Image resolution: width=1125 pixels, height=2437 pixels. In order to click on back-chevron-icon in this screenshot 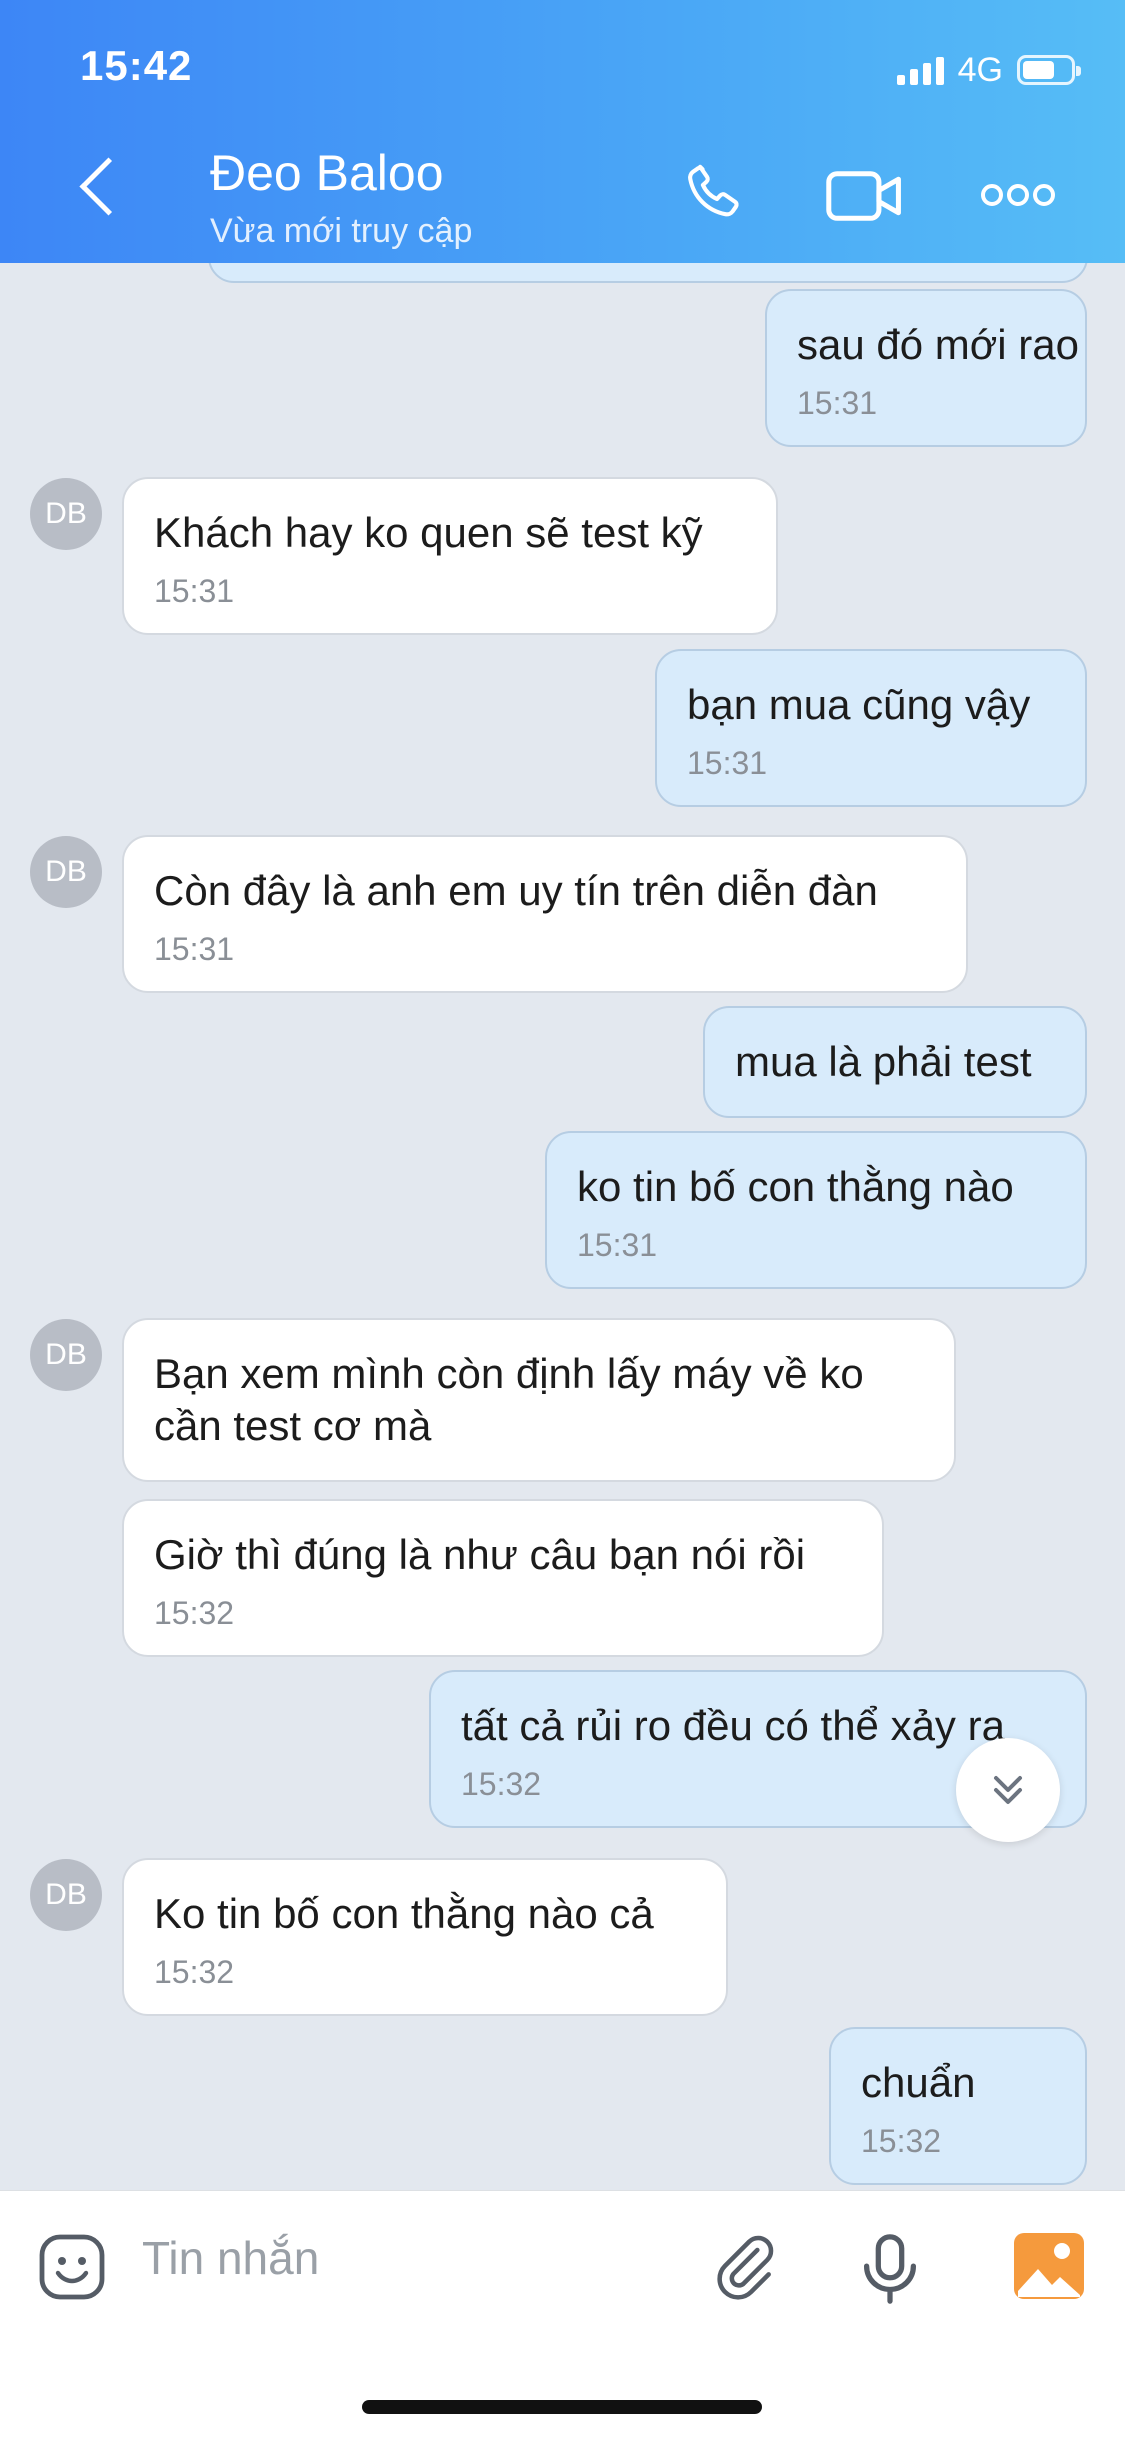, I will do `click(108, 186)`.